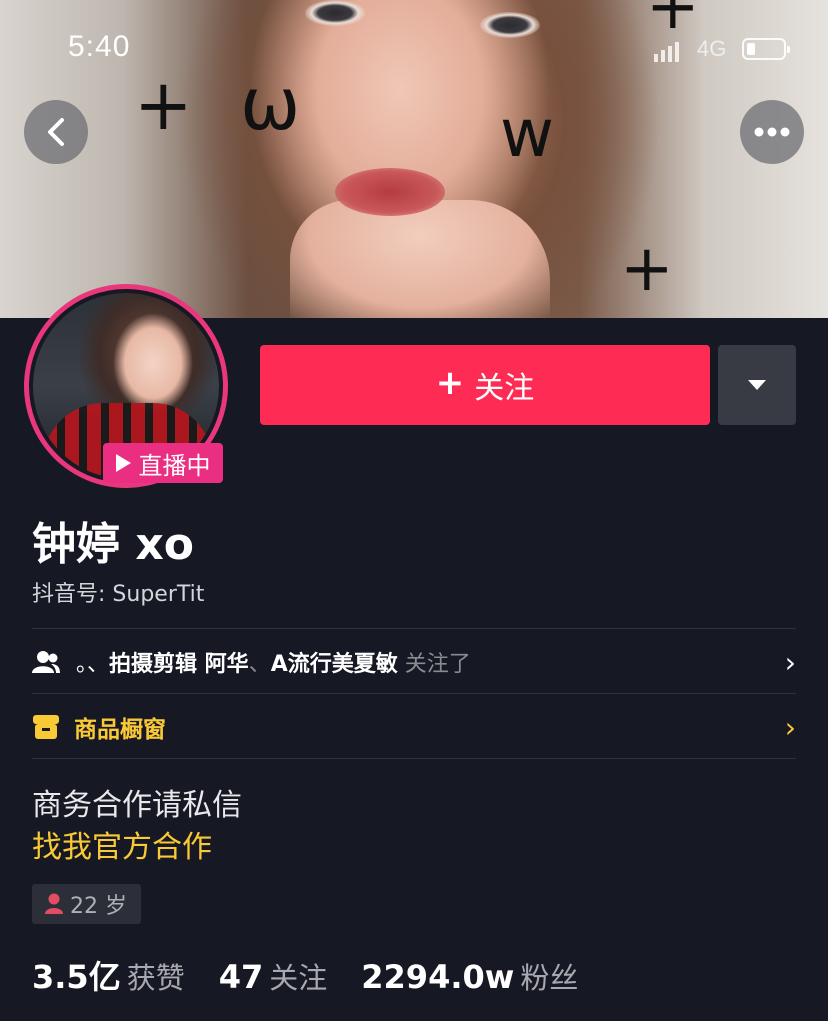 The image size is (828, 1021). What do you see at coordinates (179, 664) in the screenshot?
I see `mutual-names: 拍摄剪辑 阿华` at bounding box center [179, 664].